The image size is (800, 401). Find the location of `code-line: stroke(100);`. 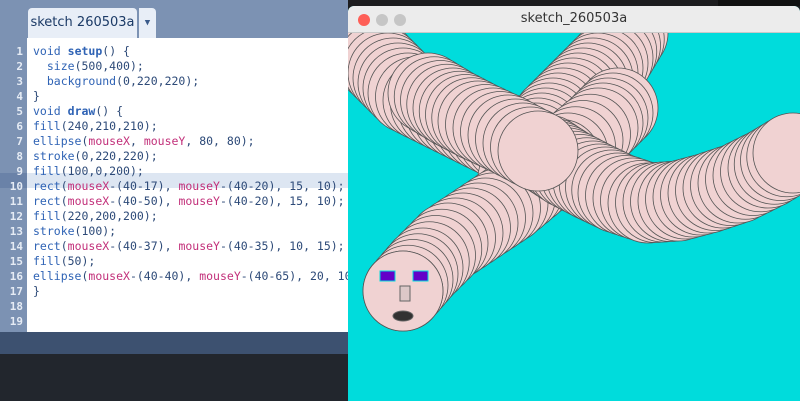

code-line: stroke(100); is located at coordinates (75, 231).